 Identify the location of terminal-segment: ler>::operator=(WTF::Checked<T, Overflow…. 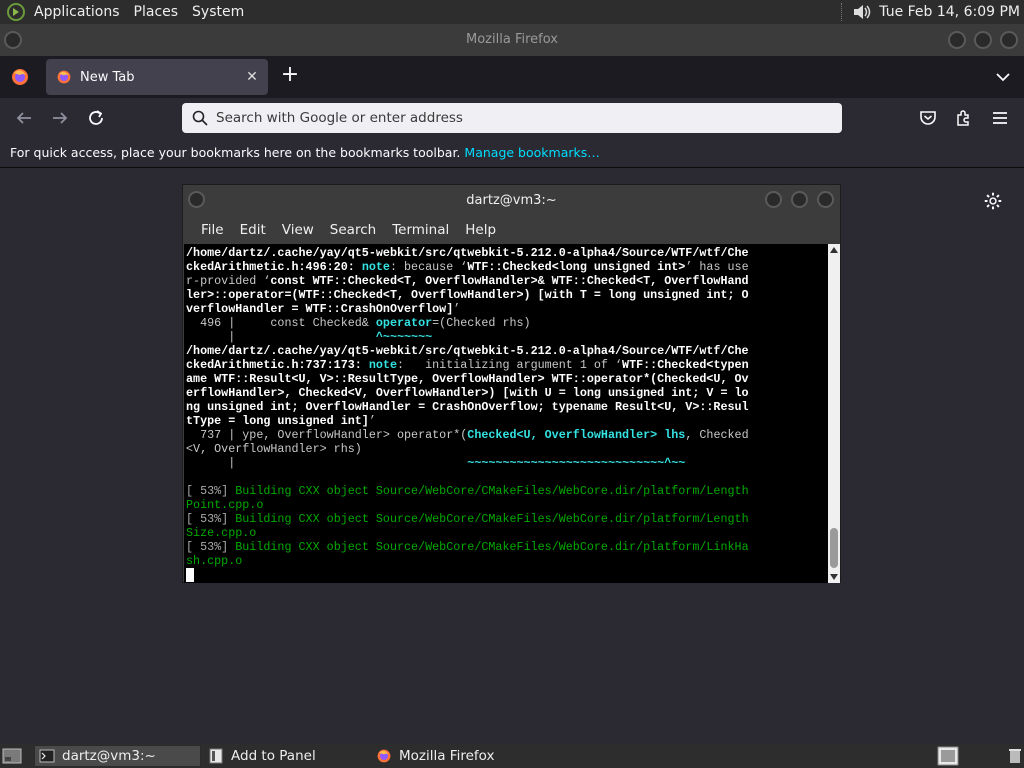
(467, 295).